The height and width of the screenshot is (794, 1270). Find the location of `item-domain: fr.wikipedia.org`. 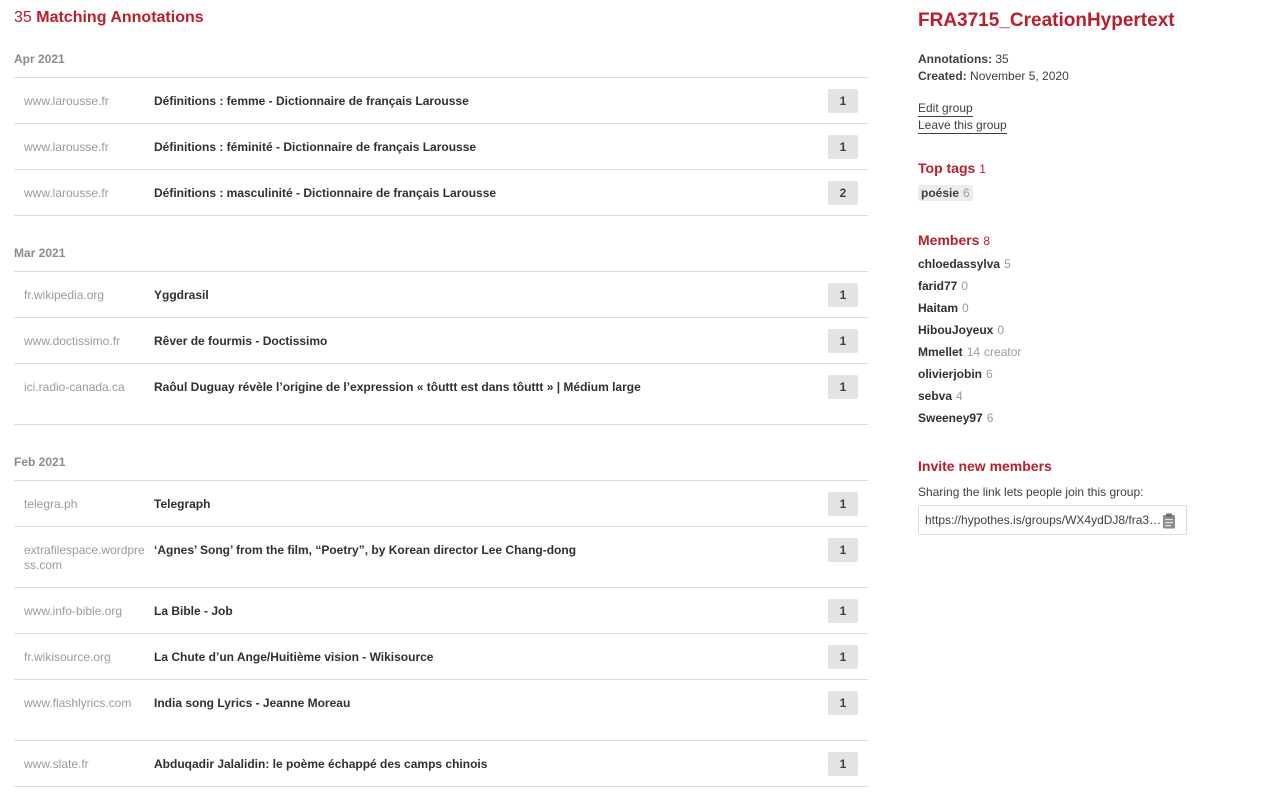

item-domain: fr.wikipedia.org is located at coordinates (64, 295).